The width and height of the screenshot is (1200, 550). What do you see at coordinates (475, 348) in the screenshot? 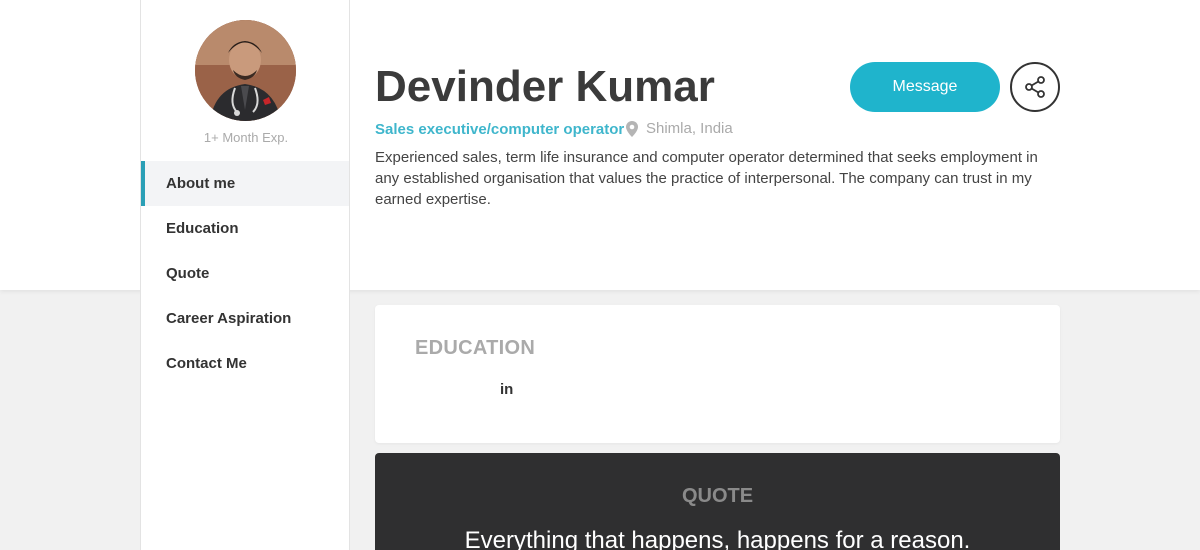
I see `education-heading: EDUCATION` at bounding box center [475, 348].